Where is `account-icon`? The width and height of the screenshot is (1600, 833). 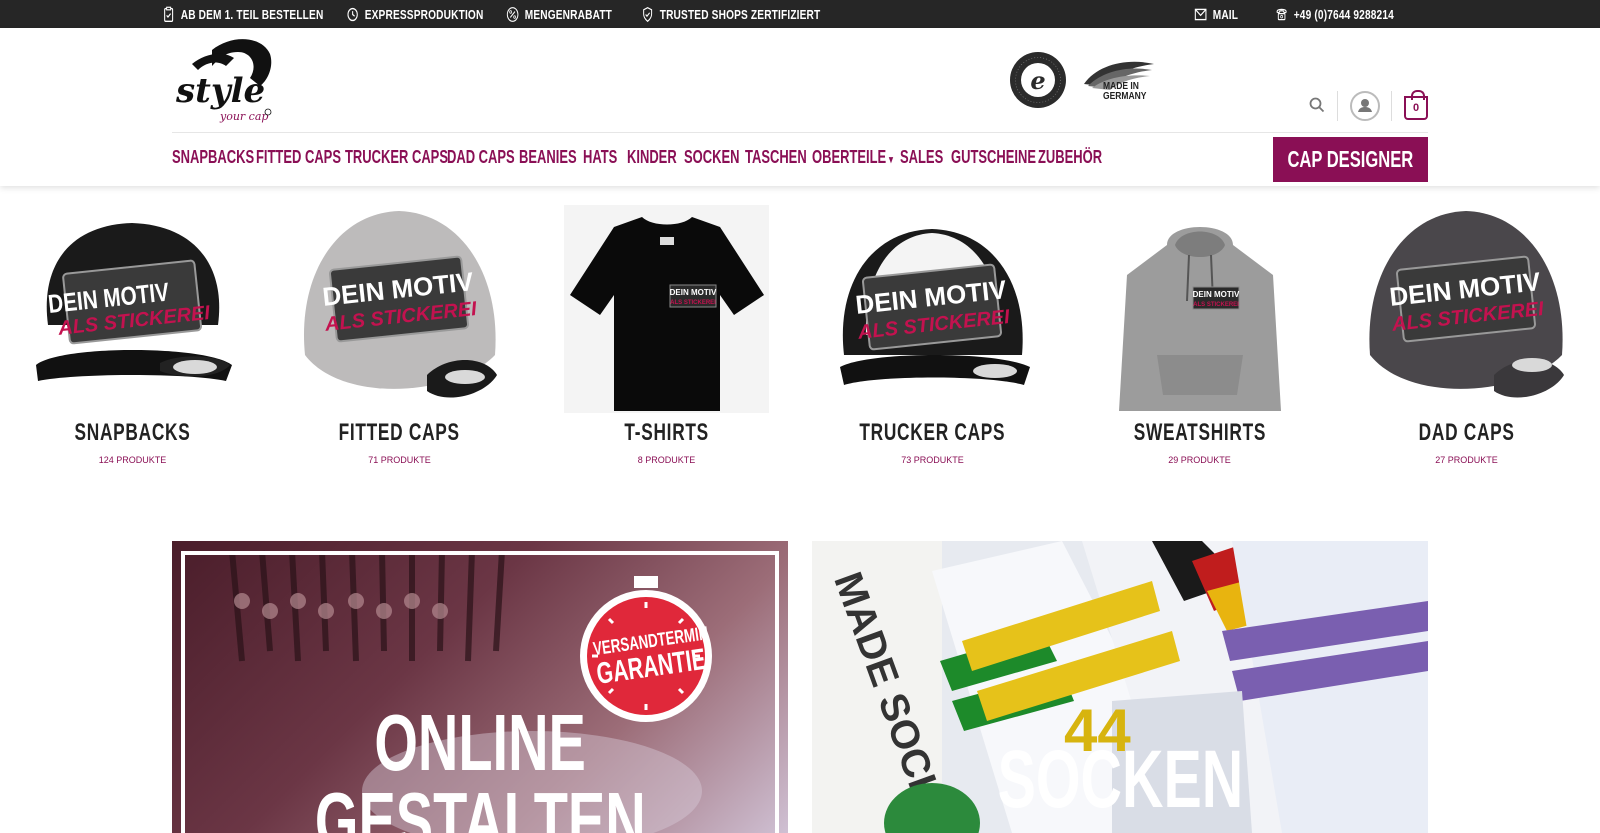
account-icon is located at coordinates (1365, 106).